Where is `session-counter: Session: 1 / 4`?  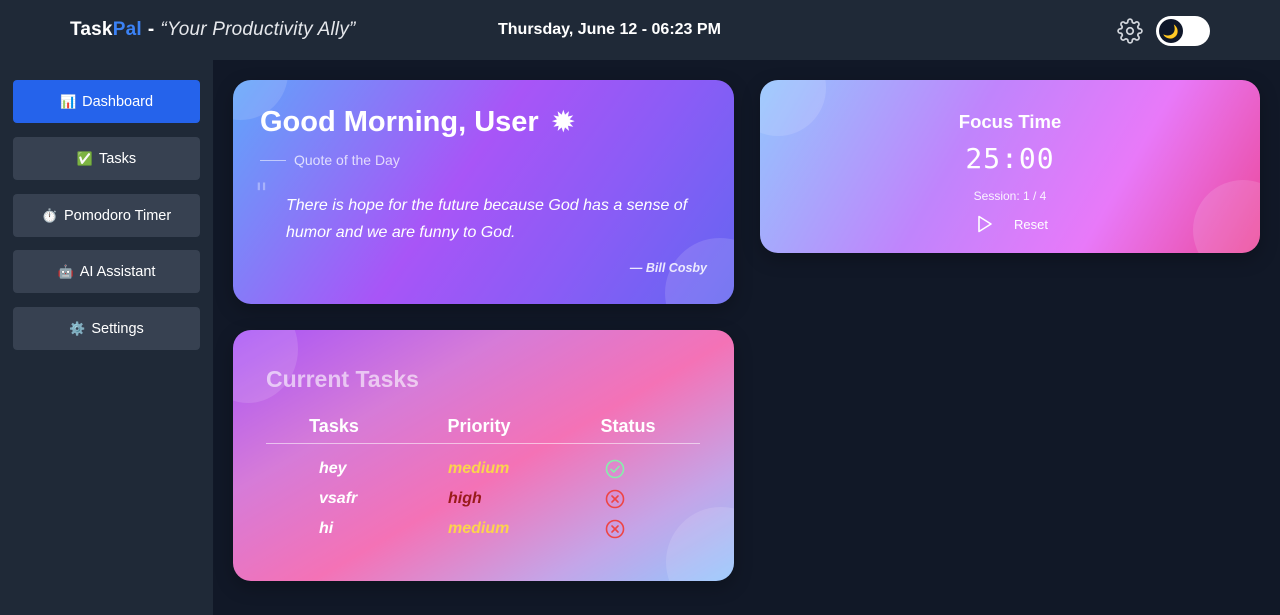 session-counter: Session: 1 / 4 is located at coordinates (1010, 196).